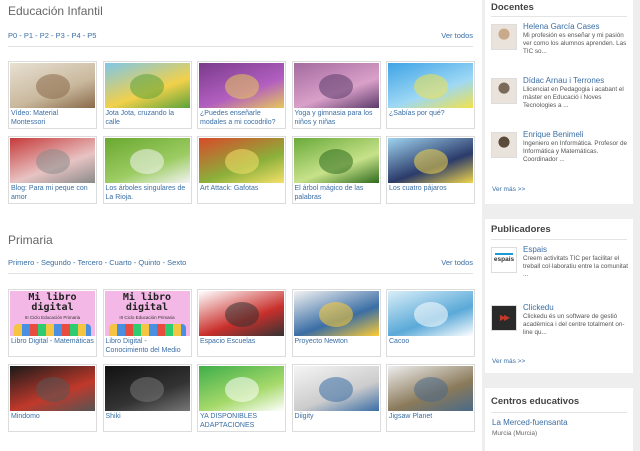 This screenshot has width=640, height=451. What do you see at coordinates (90, 262) in the screenshot?
I see `grade-link-tercero: Tercero` at bounding box center [90, 262].